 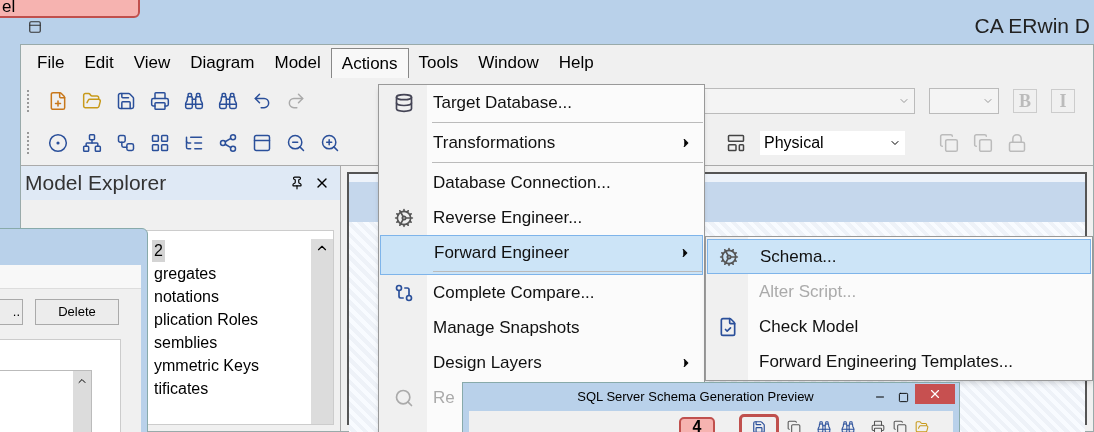 I want to click on window-title: CA ERwin D, so click(x=1032, y=26).